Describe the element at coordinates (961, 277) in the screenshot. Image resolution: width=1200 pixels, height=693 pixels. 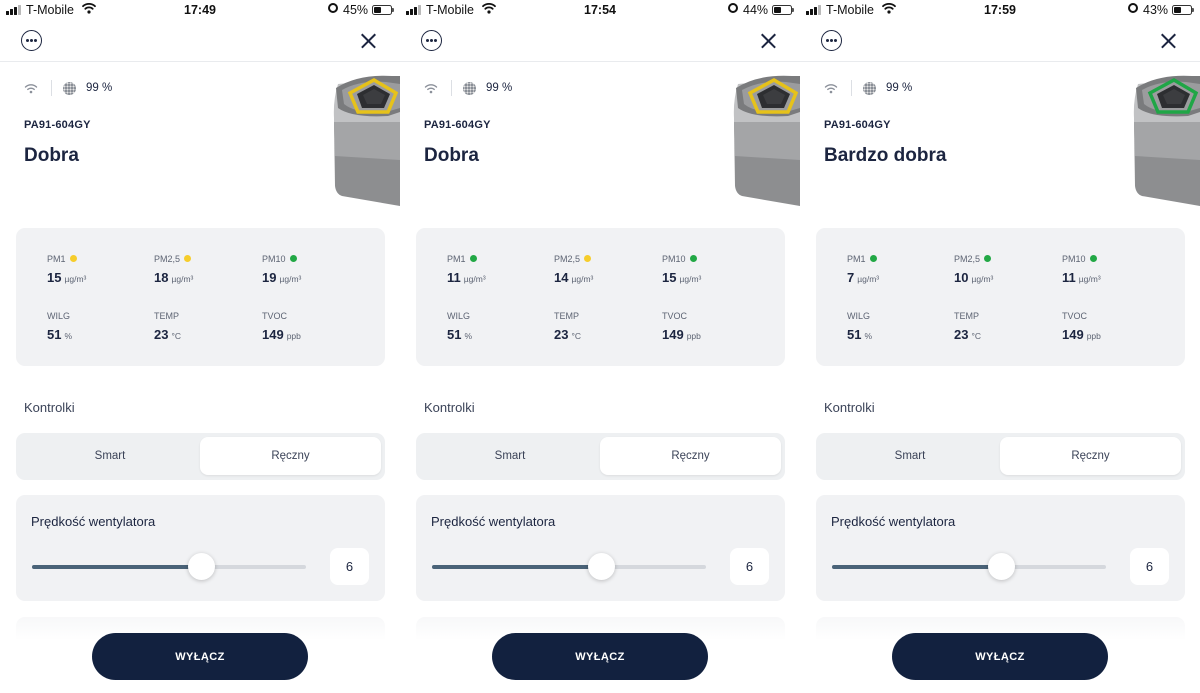
I see `reading-value: 10` at that location.